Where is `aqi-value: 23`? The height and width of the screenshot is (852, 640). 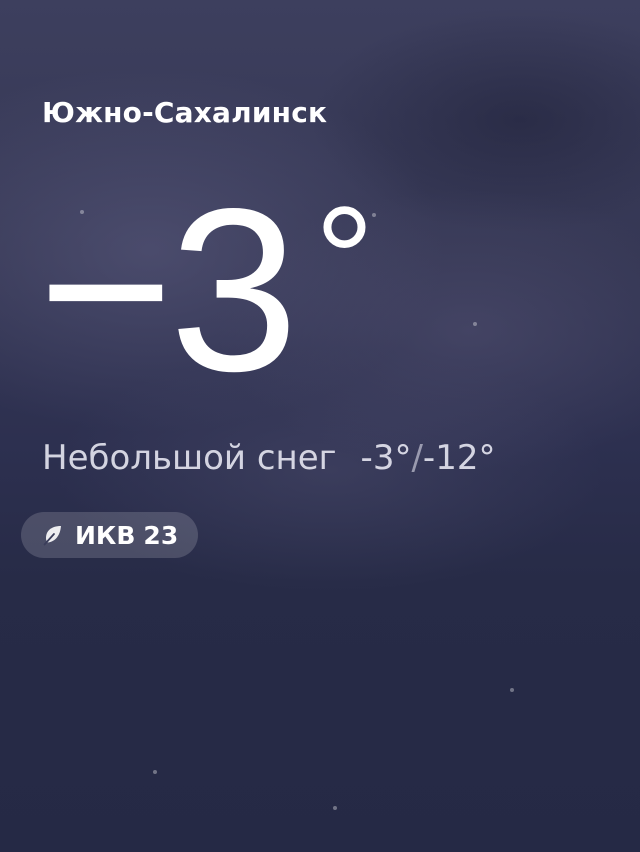
aqi-value: 23 is located at coordinates (161, 535).